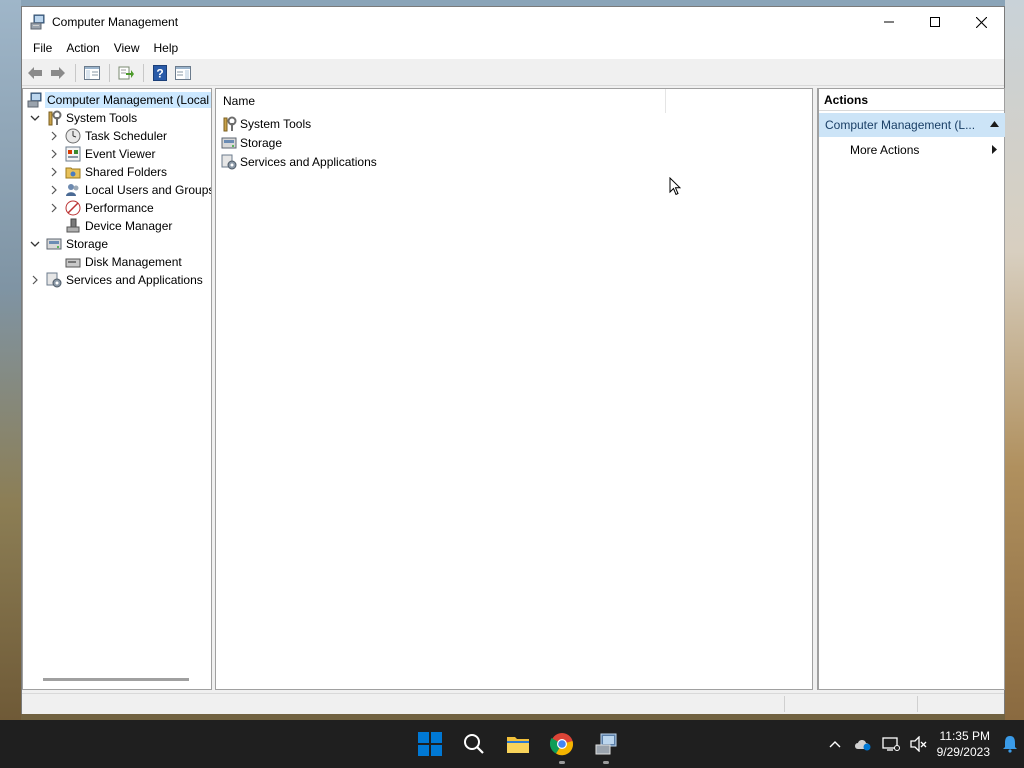 The width and height of the screenshot is (1024, 768). What do you see at coordinates (994, 149) in the screenshot?
I see `submenu-arrow-icon` at bounding box center [994, 149].